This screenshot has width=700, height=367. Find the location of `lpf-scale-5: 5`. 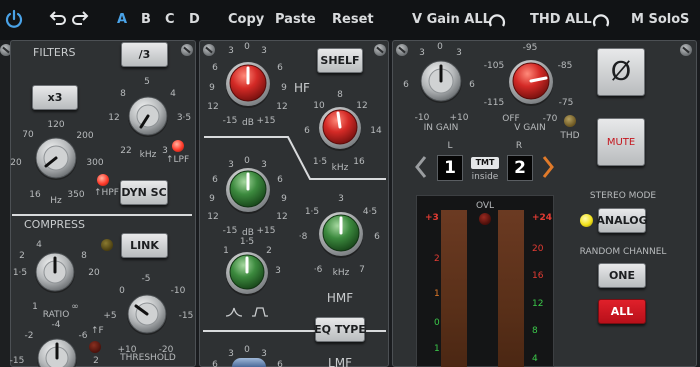

lpf-scale-5: 5 is located at coordinates (147, 82).